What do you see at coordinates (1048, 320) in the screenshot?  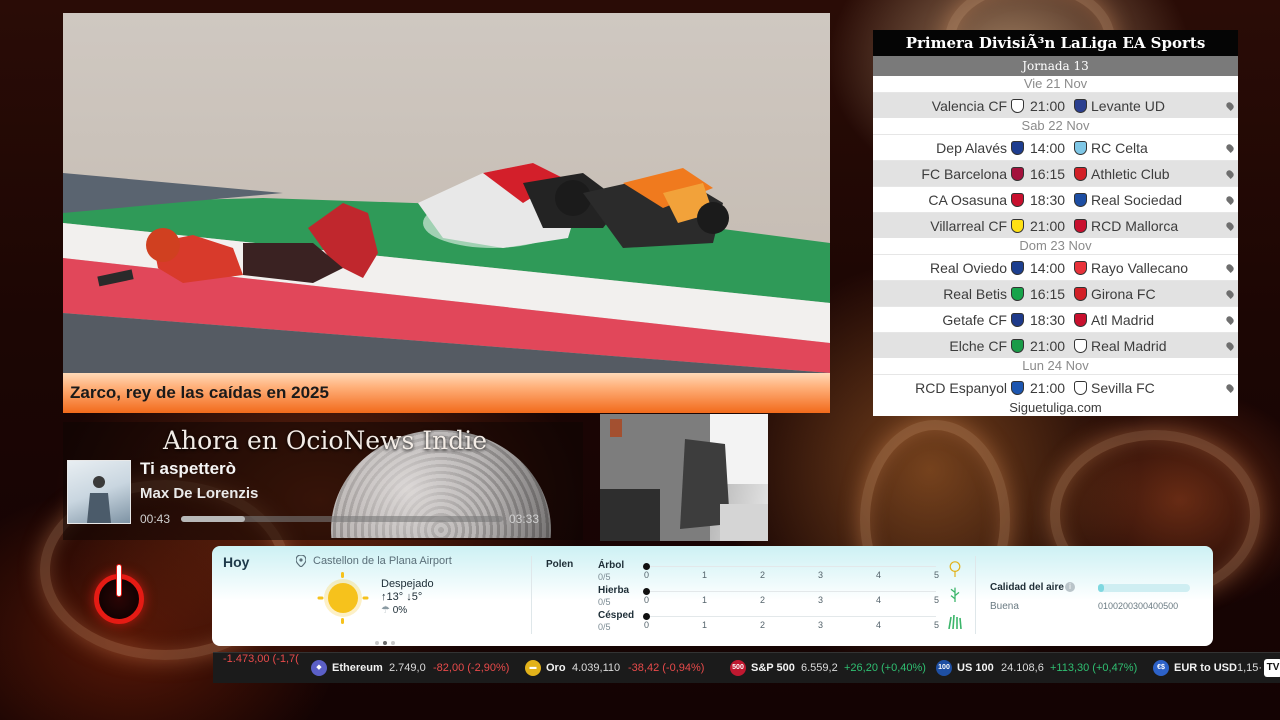 I see `match-time: 18:30` at bounding box center [1048, 320].